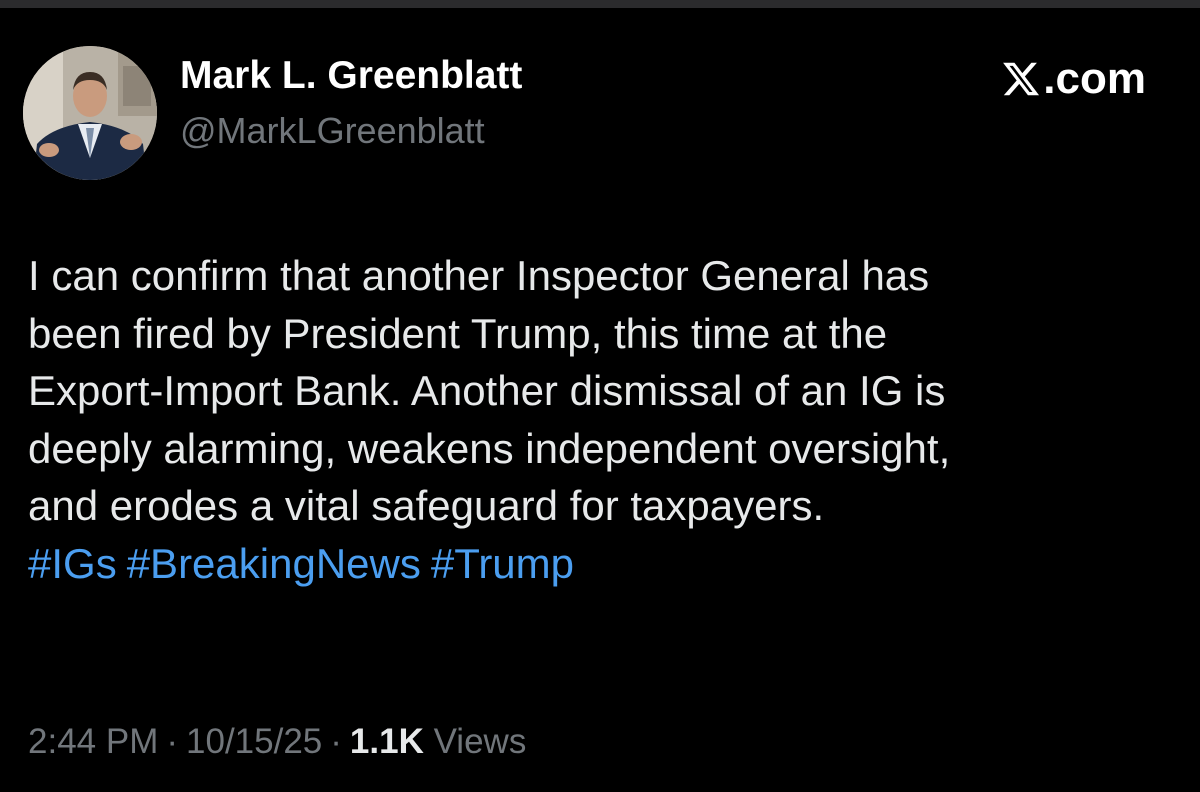 This screenshot has height=792, width=1200. What do you see at coordinates (351, 76) in the screenshot?
I see `author-name: Mark L. Greenblatt` at bounding box center [351, 76].